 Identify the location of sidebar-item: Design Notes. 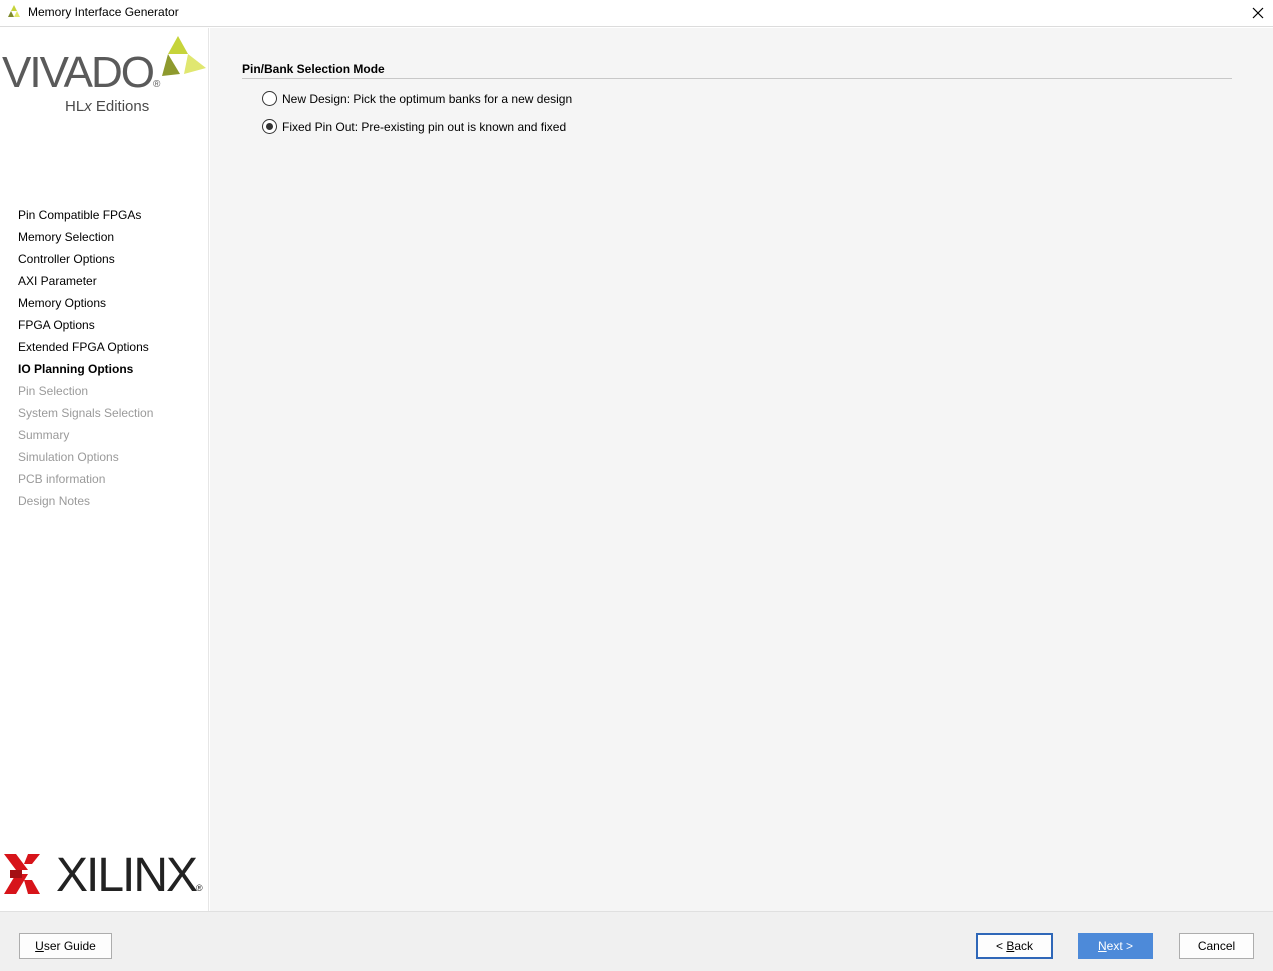
(54, 501).